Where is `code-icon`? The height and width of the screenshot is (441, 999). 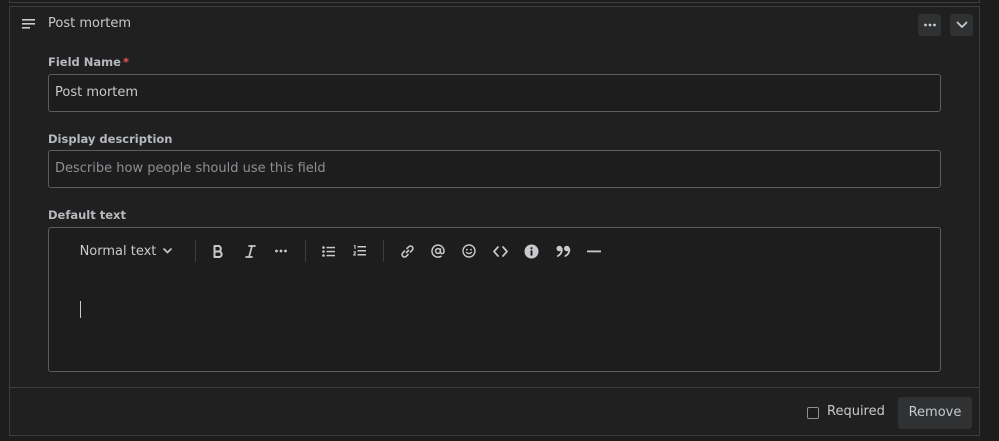 code-icon is located at coordinates (500, 251).